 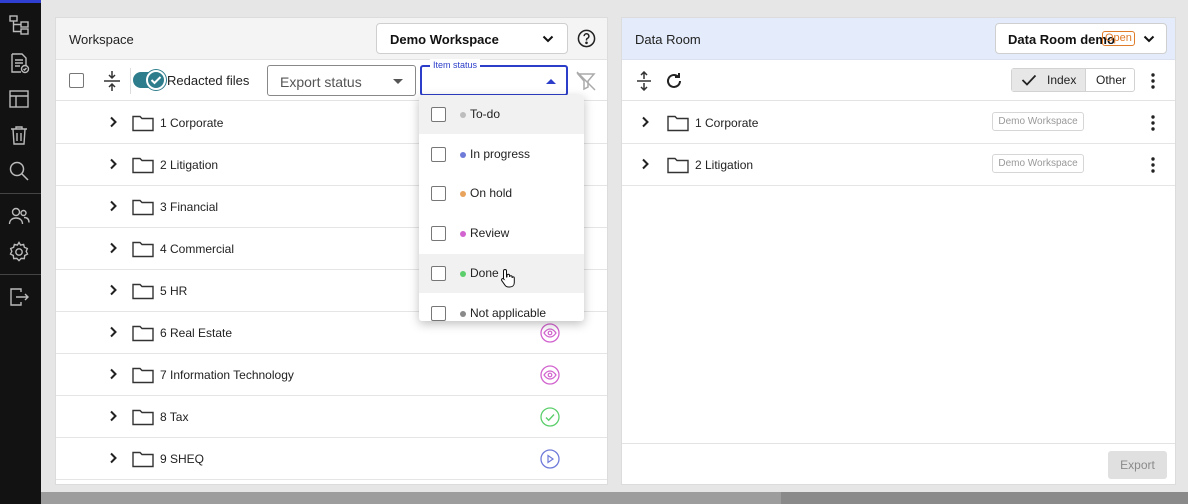 What do you see at coordinates (490, 233) in the screenshot?
I see `status-option-label: Review` at bounding box center [490, 233].